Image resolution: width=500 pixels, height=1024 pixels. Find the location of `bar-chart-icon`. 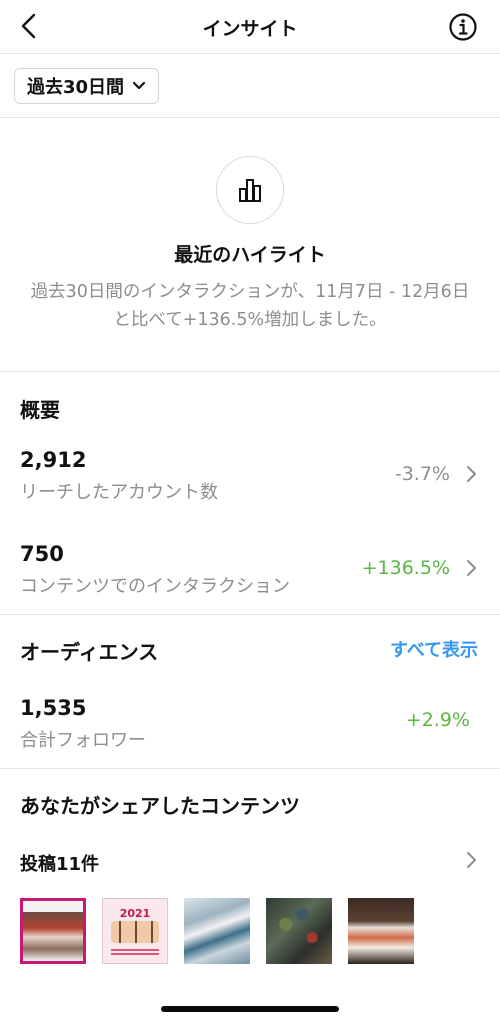

bar-chart-icon is located at coordinates (250, 190).